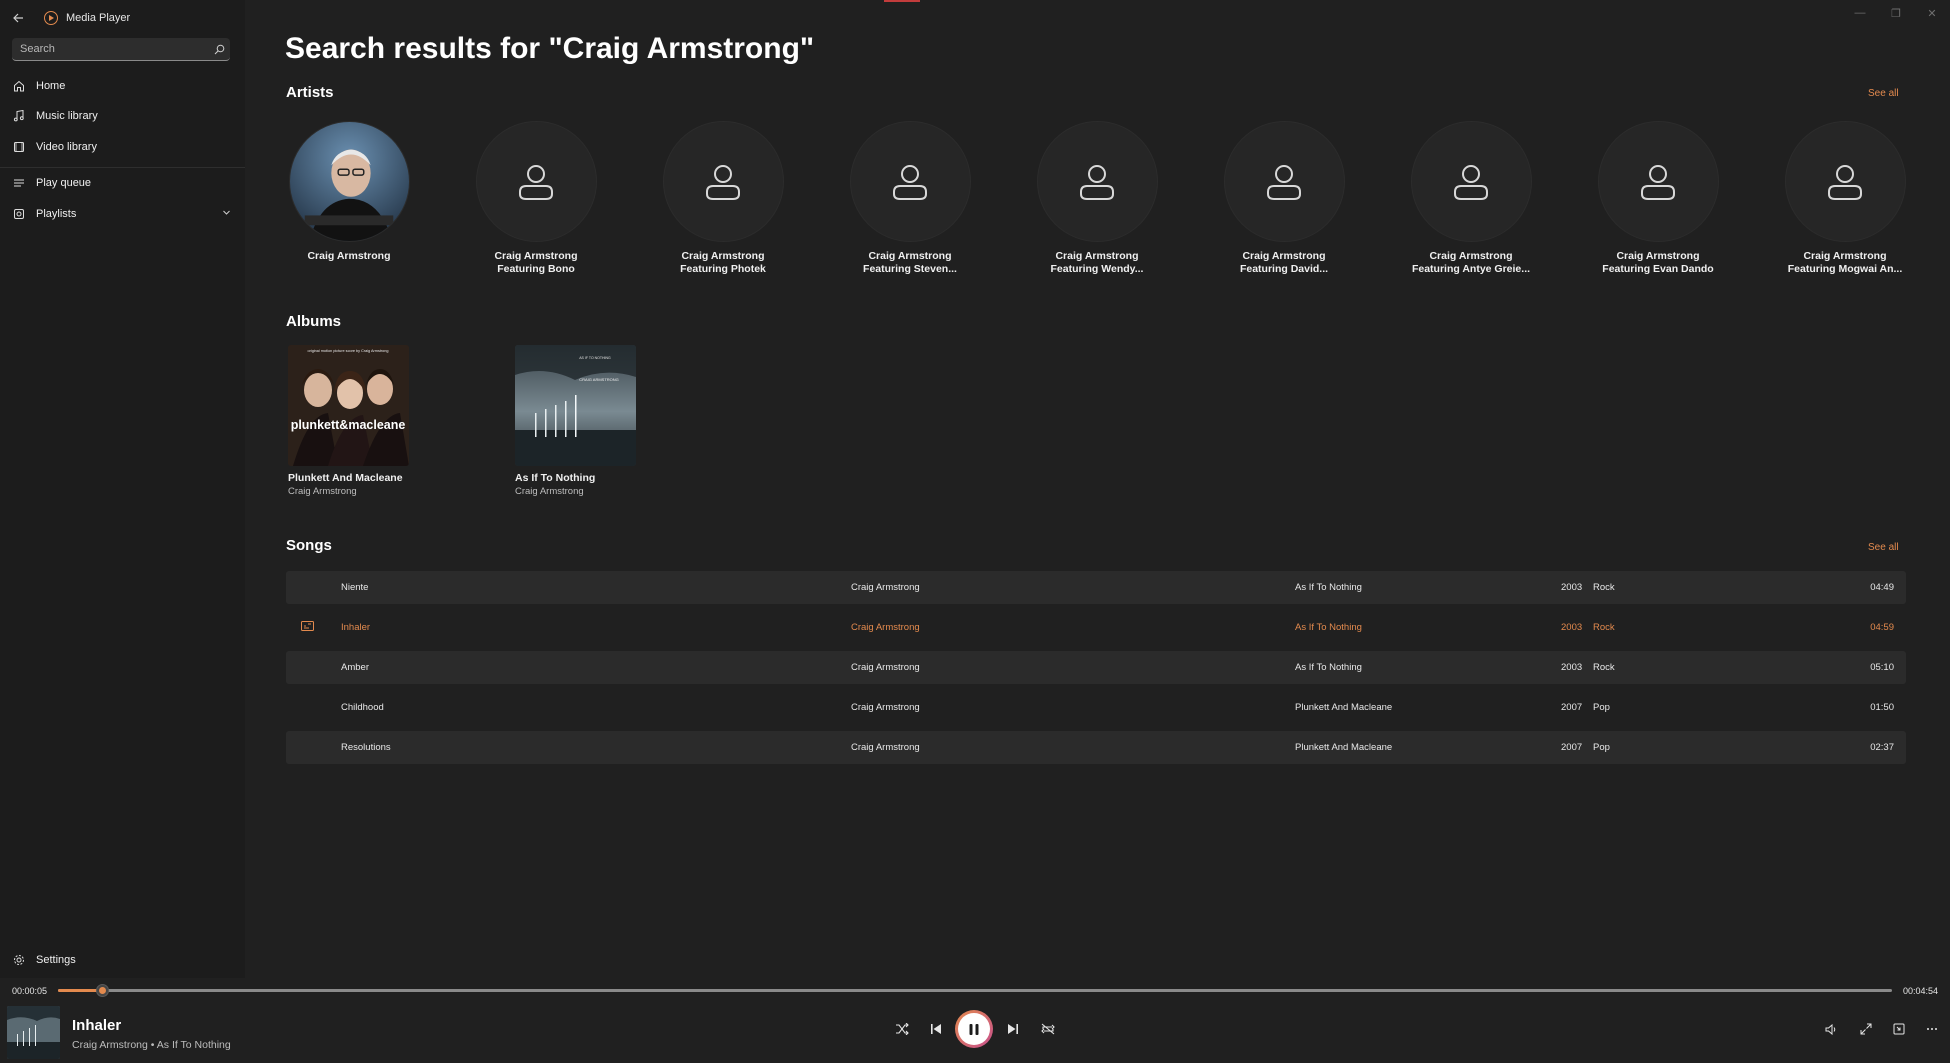 This screenshot has height=1063, width=1950. I want to click on maximize-icon: ❐, so click(1896, 13).